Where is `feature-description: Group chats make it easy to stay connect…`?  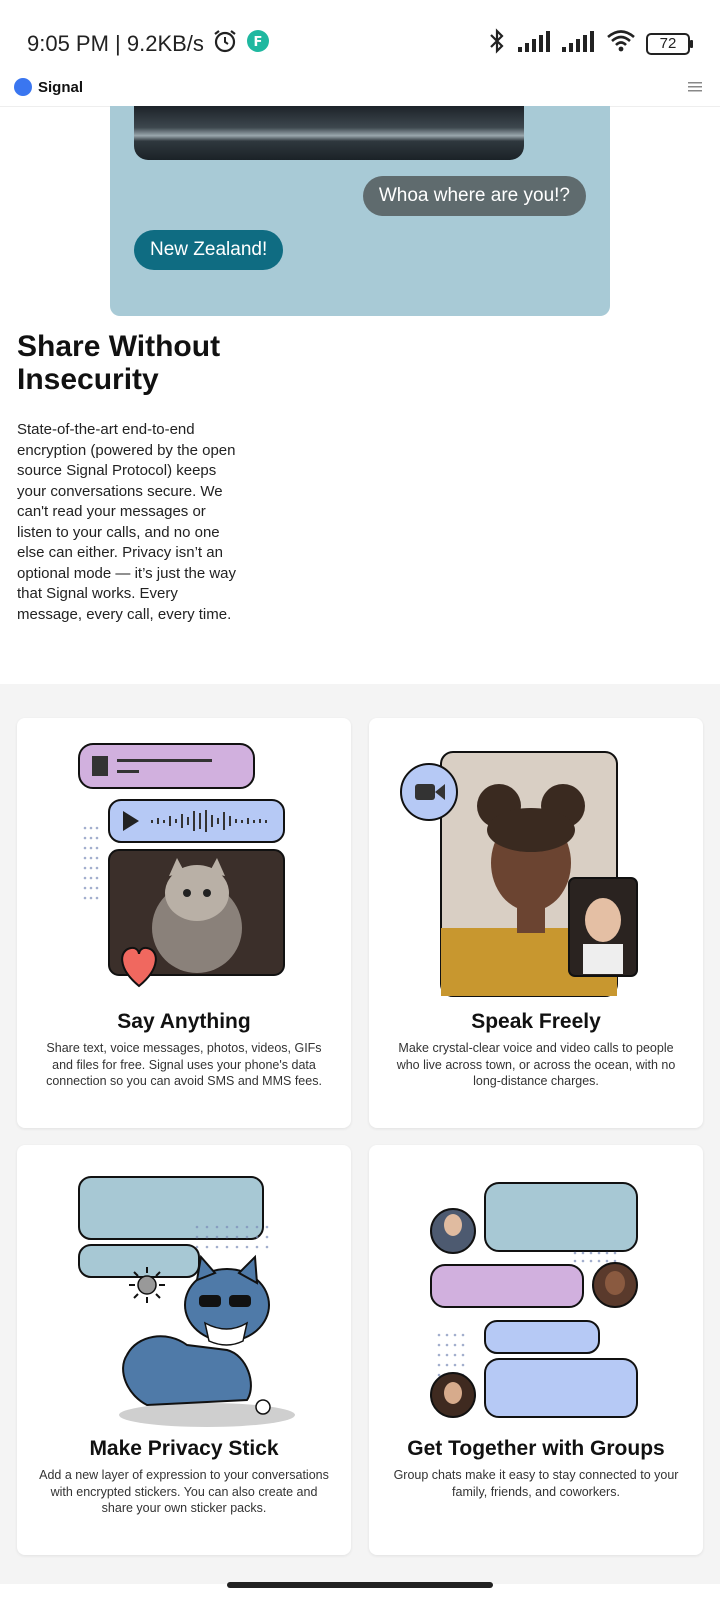
feature-description: Group chats make it easy to stay connect… is located at coordinates (536, 1483).